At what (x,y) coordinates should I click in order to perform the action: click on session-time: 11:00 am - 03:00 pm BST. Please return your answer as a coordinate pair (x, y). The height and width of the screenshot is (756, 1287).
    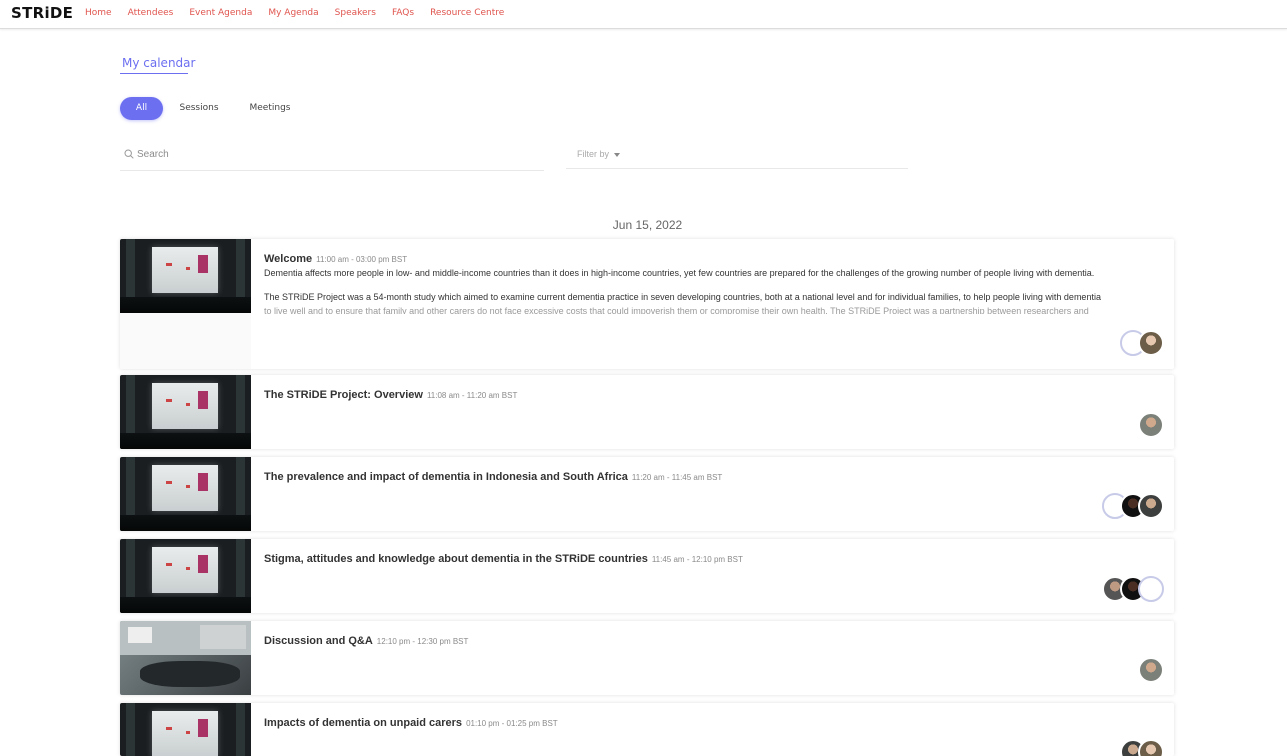
    Looking at the image, I should click on (362, 259).